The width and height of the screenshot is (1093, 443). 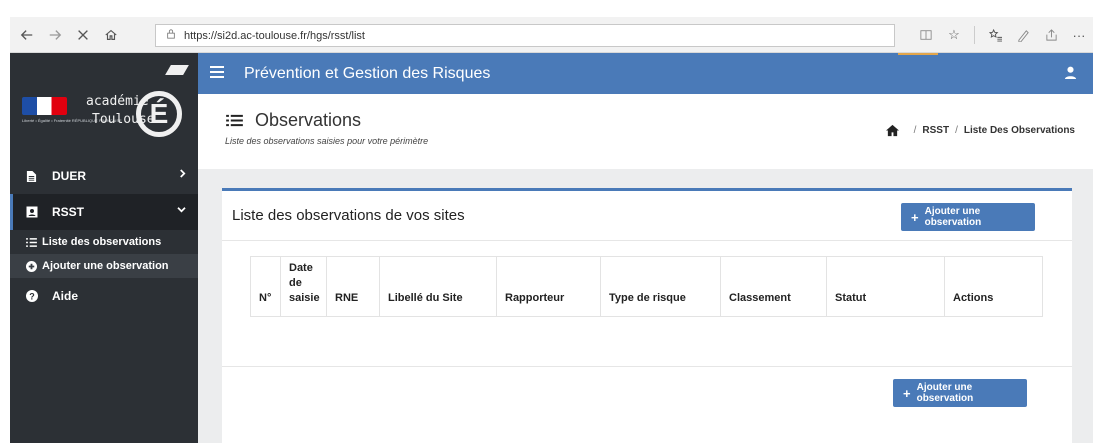 What do you see at coordinates (935, 130) in the screenshot?
I see `breadcrumb-rsst: RSST` at bounding box center [935, 130].